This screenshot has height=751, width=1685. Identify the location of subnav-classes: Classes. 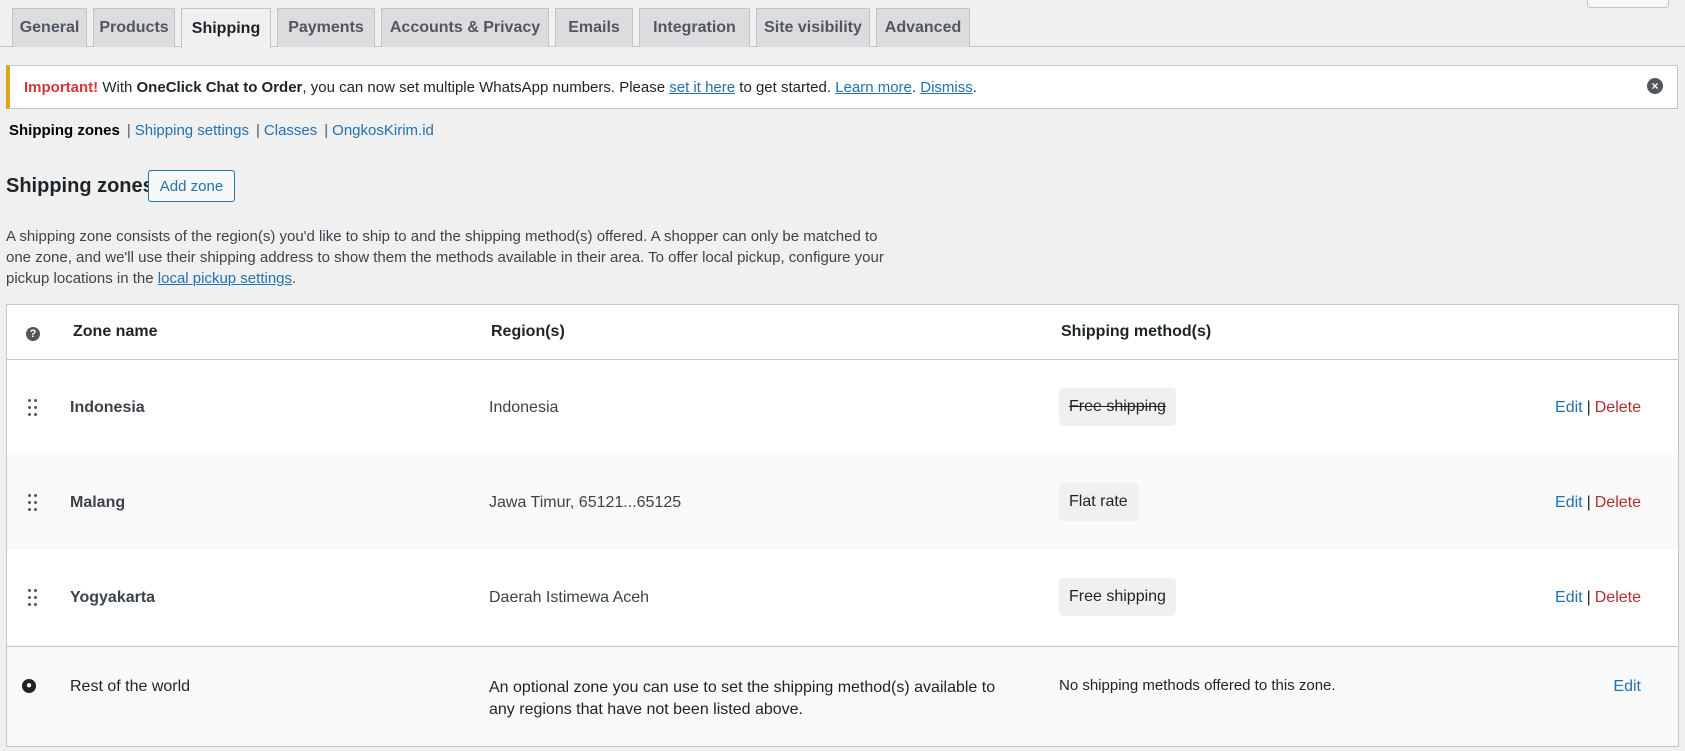
(290, 130).